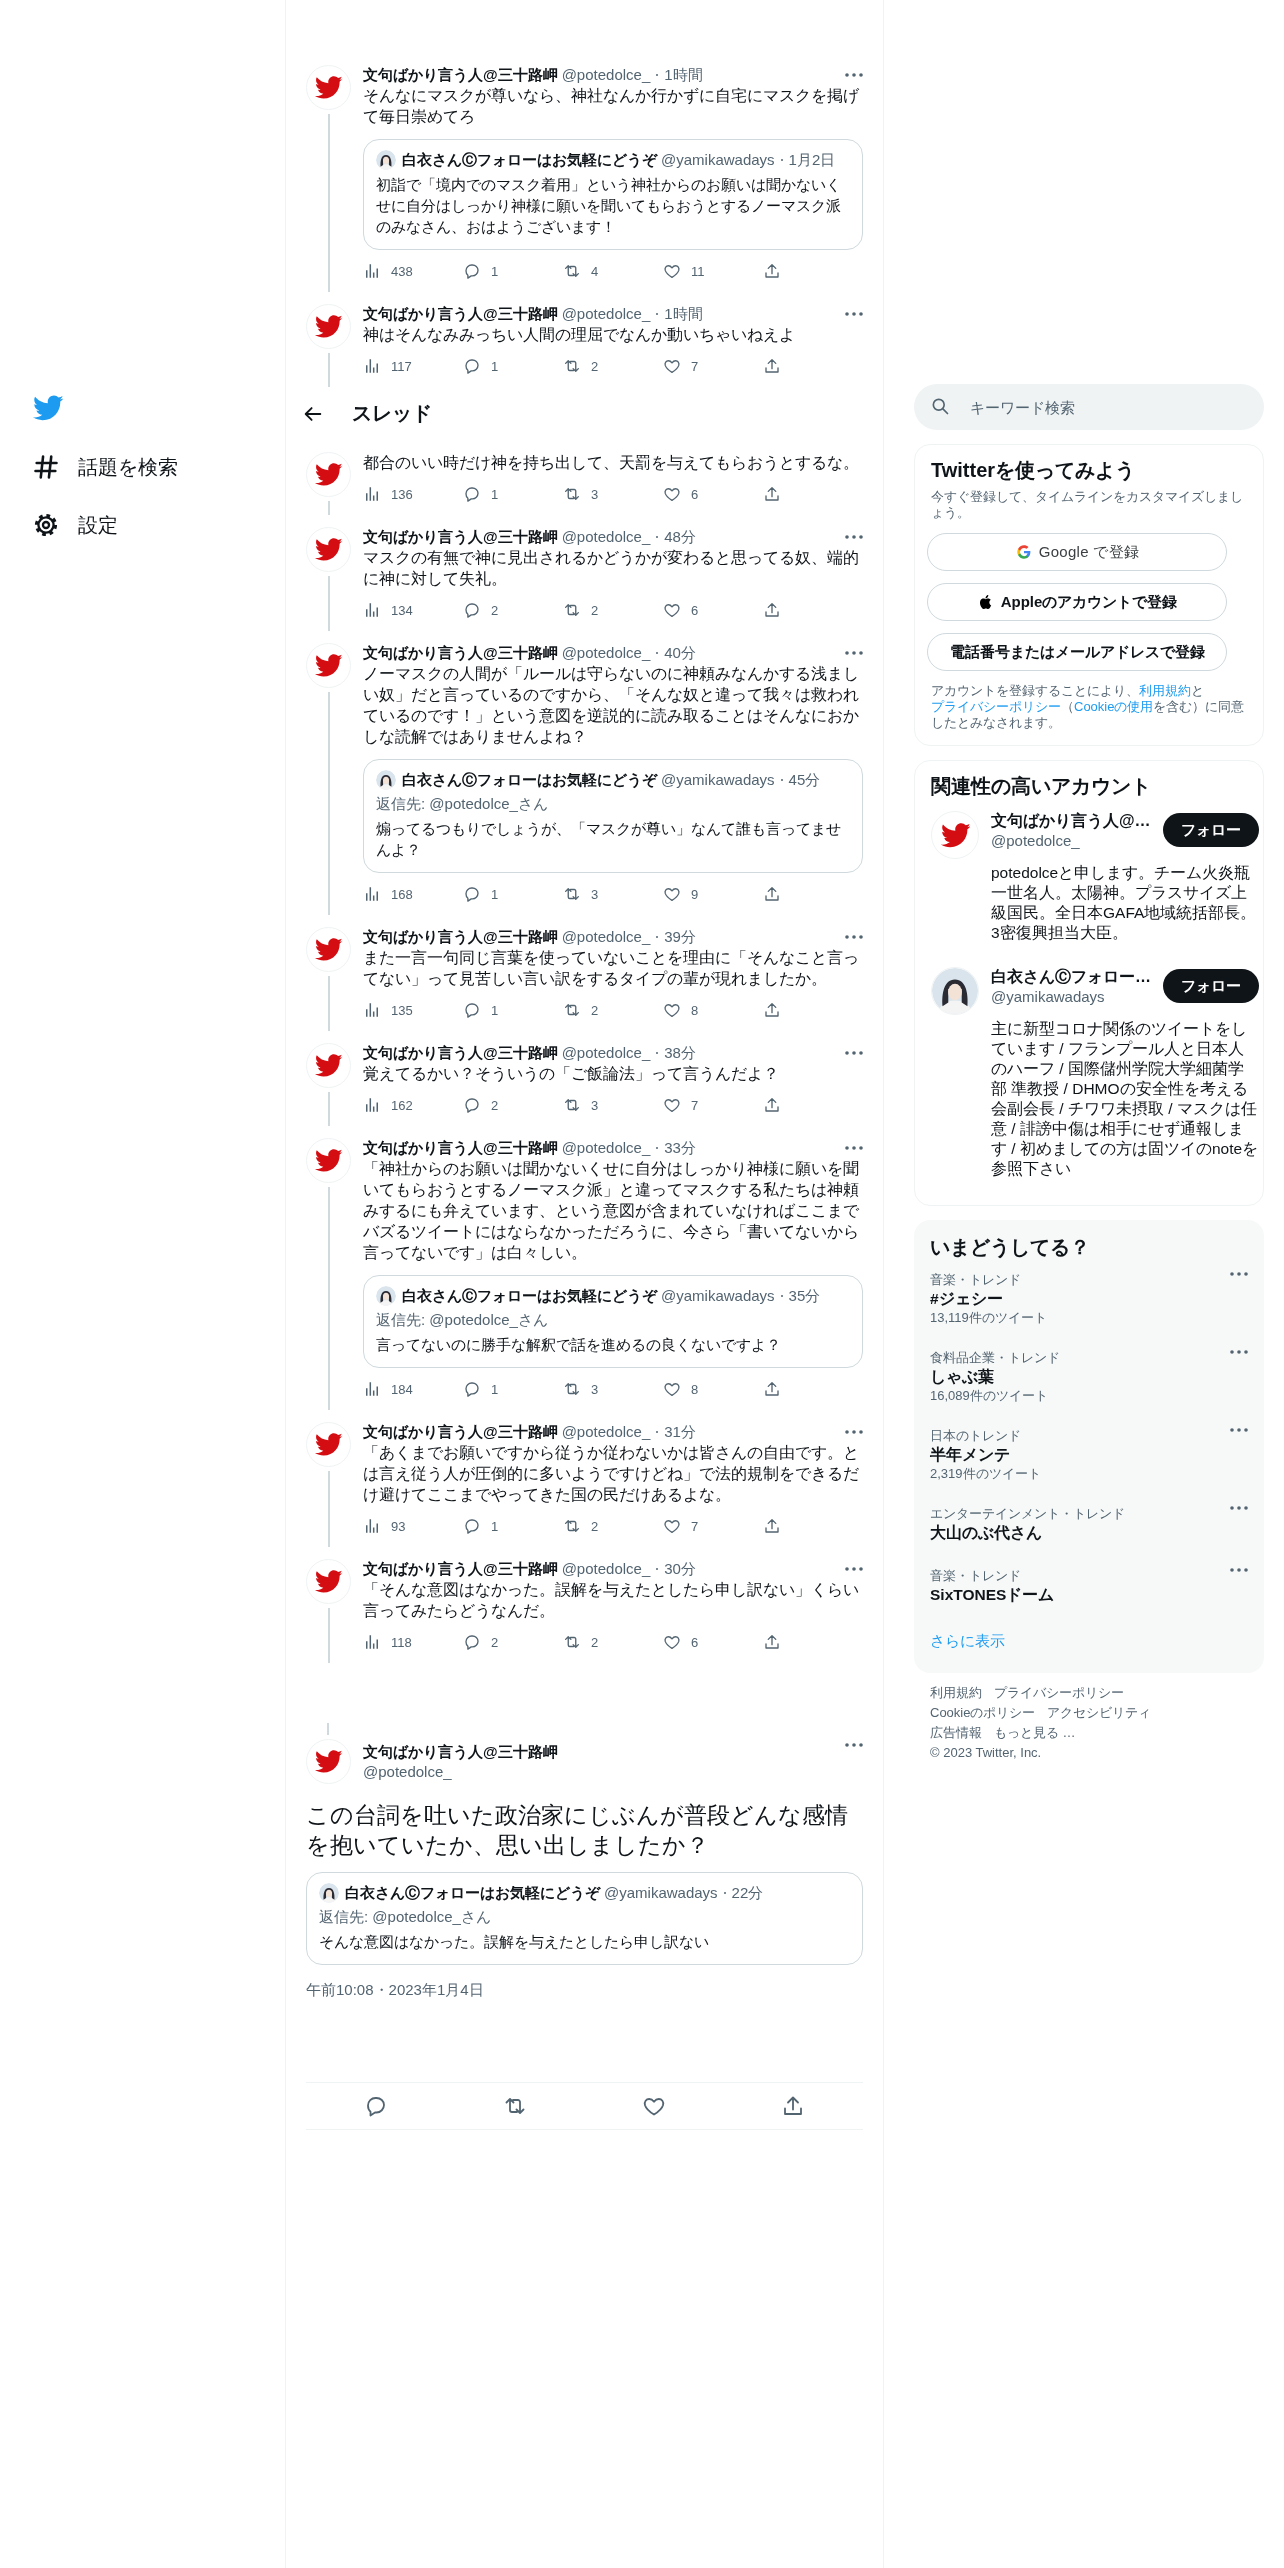 The image size is (1284, 2568). Describe the element at coordinates (413, 494) in the screenshot. I see `views-button: 136` at that location.